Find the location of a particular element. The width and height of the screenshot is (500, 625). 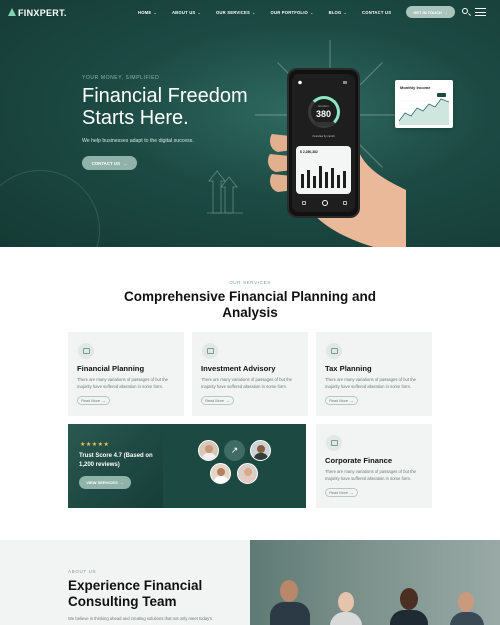

view-services-button: VIEW SERVICES → is located at coordinates (105, 482).